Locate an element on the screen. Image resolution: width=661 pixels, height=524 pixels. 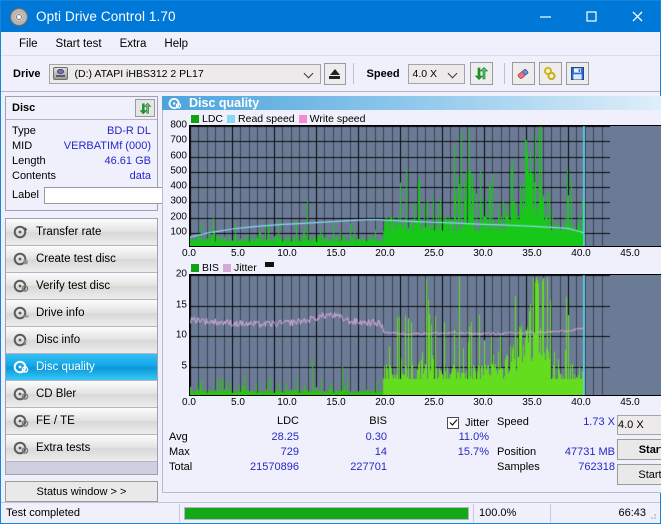
sidebar-item-fe-te: FE / TE is located at coordinates (81, 421).